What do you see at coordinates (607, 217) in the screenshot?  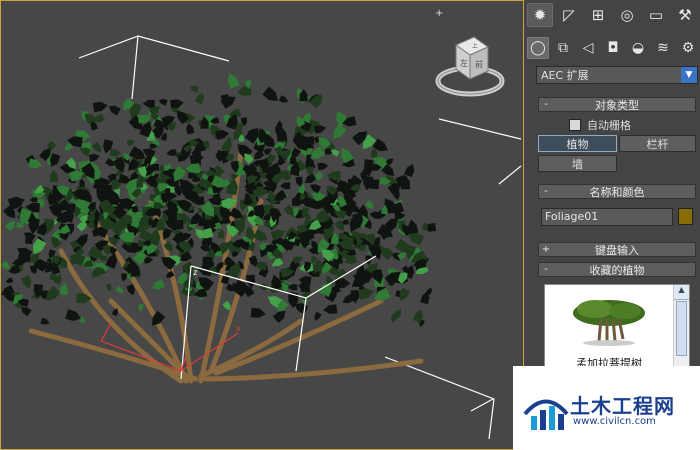 I see `object-name-input: Foliage01` at bounding box center [607, 217].